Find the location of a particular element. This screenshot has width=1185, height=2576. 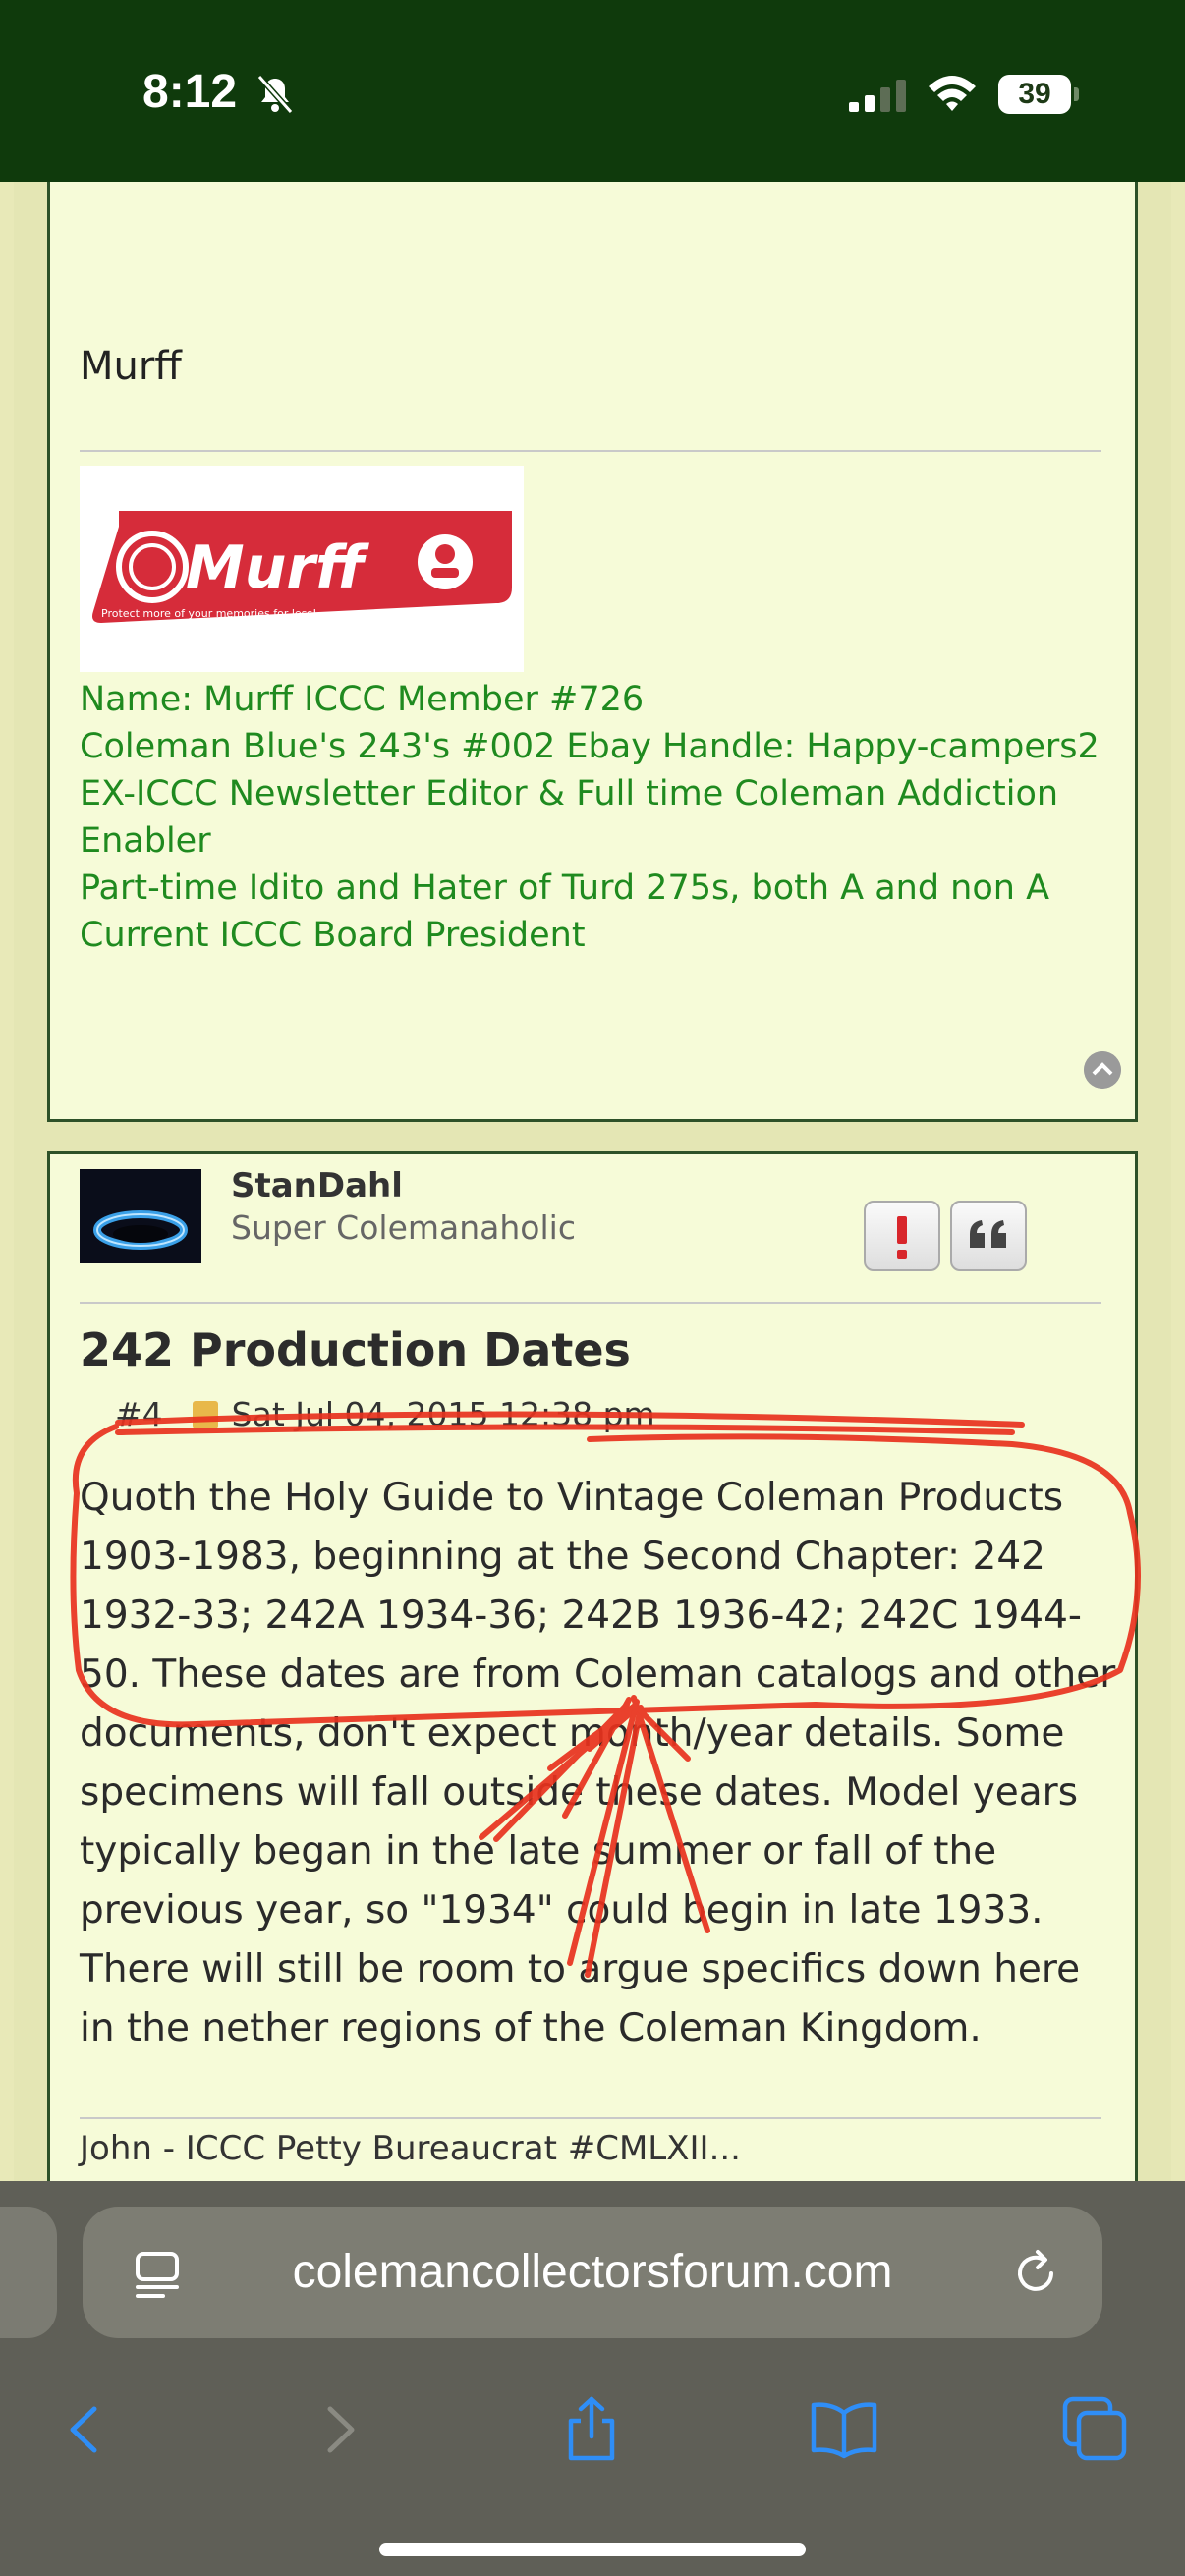

bell-slash-icon is located at coordinates (275, 94).